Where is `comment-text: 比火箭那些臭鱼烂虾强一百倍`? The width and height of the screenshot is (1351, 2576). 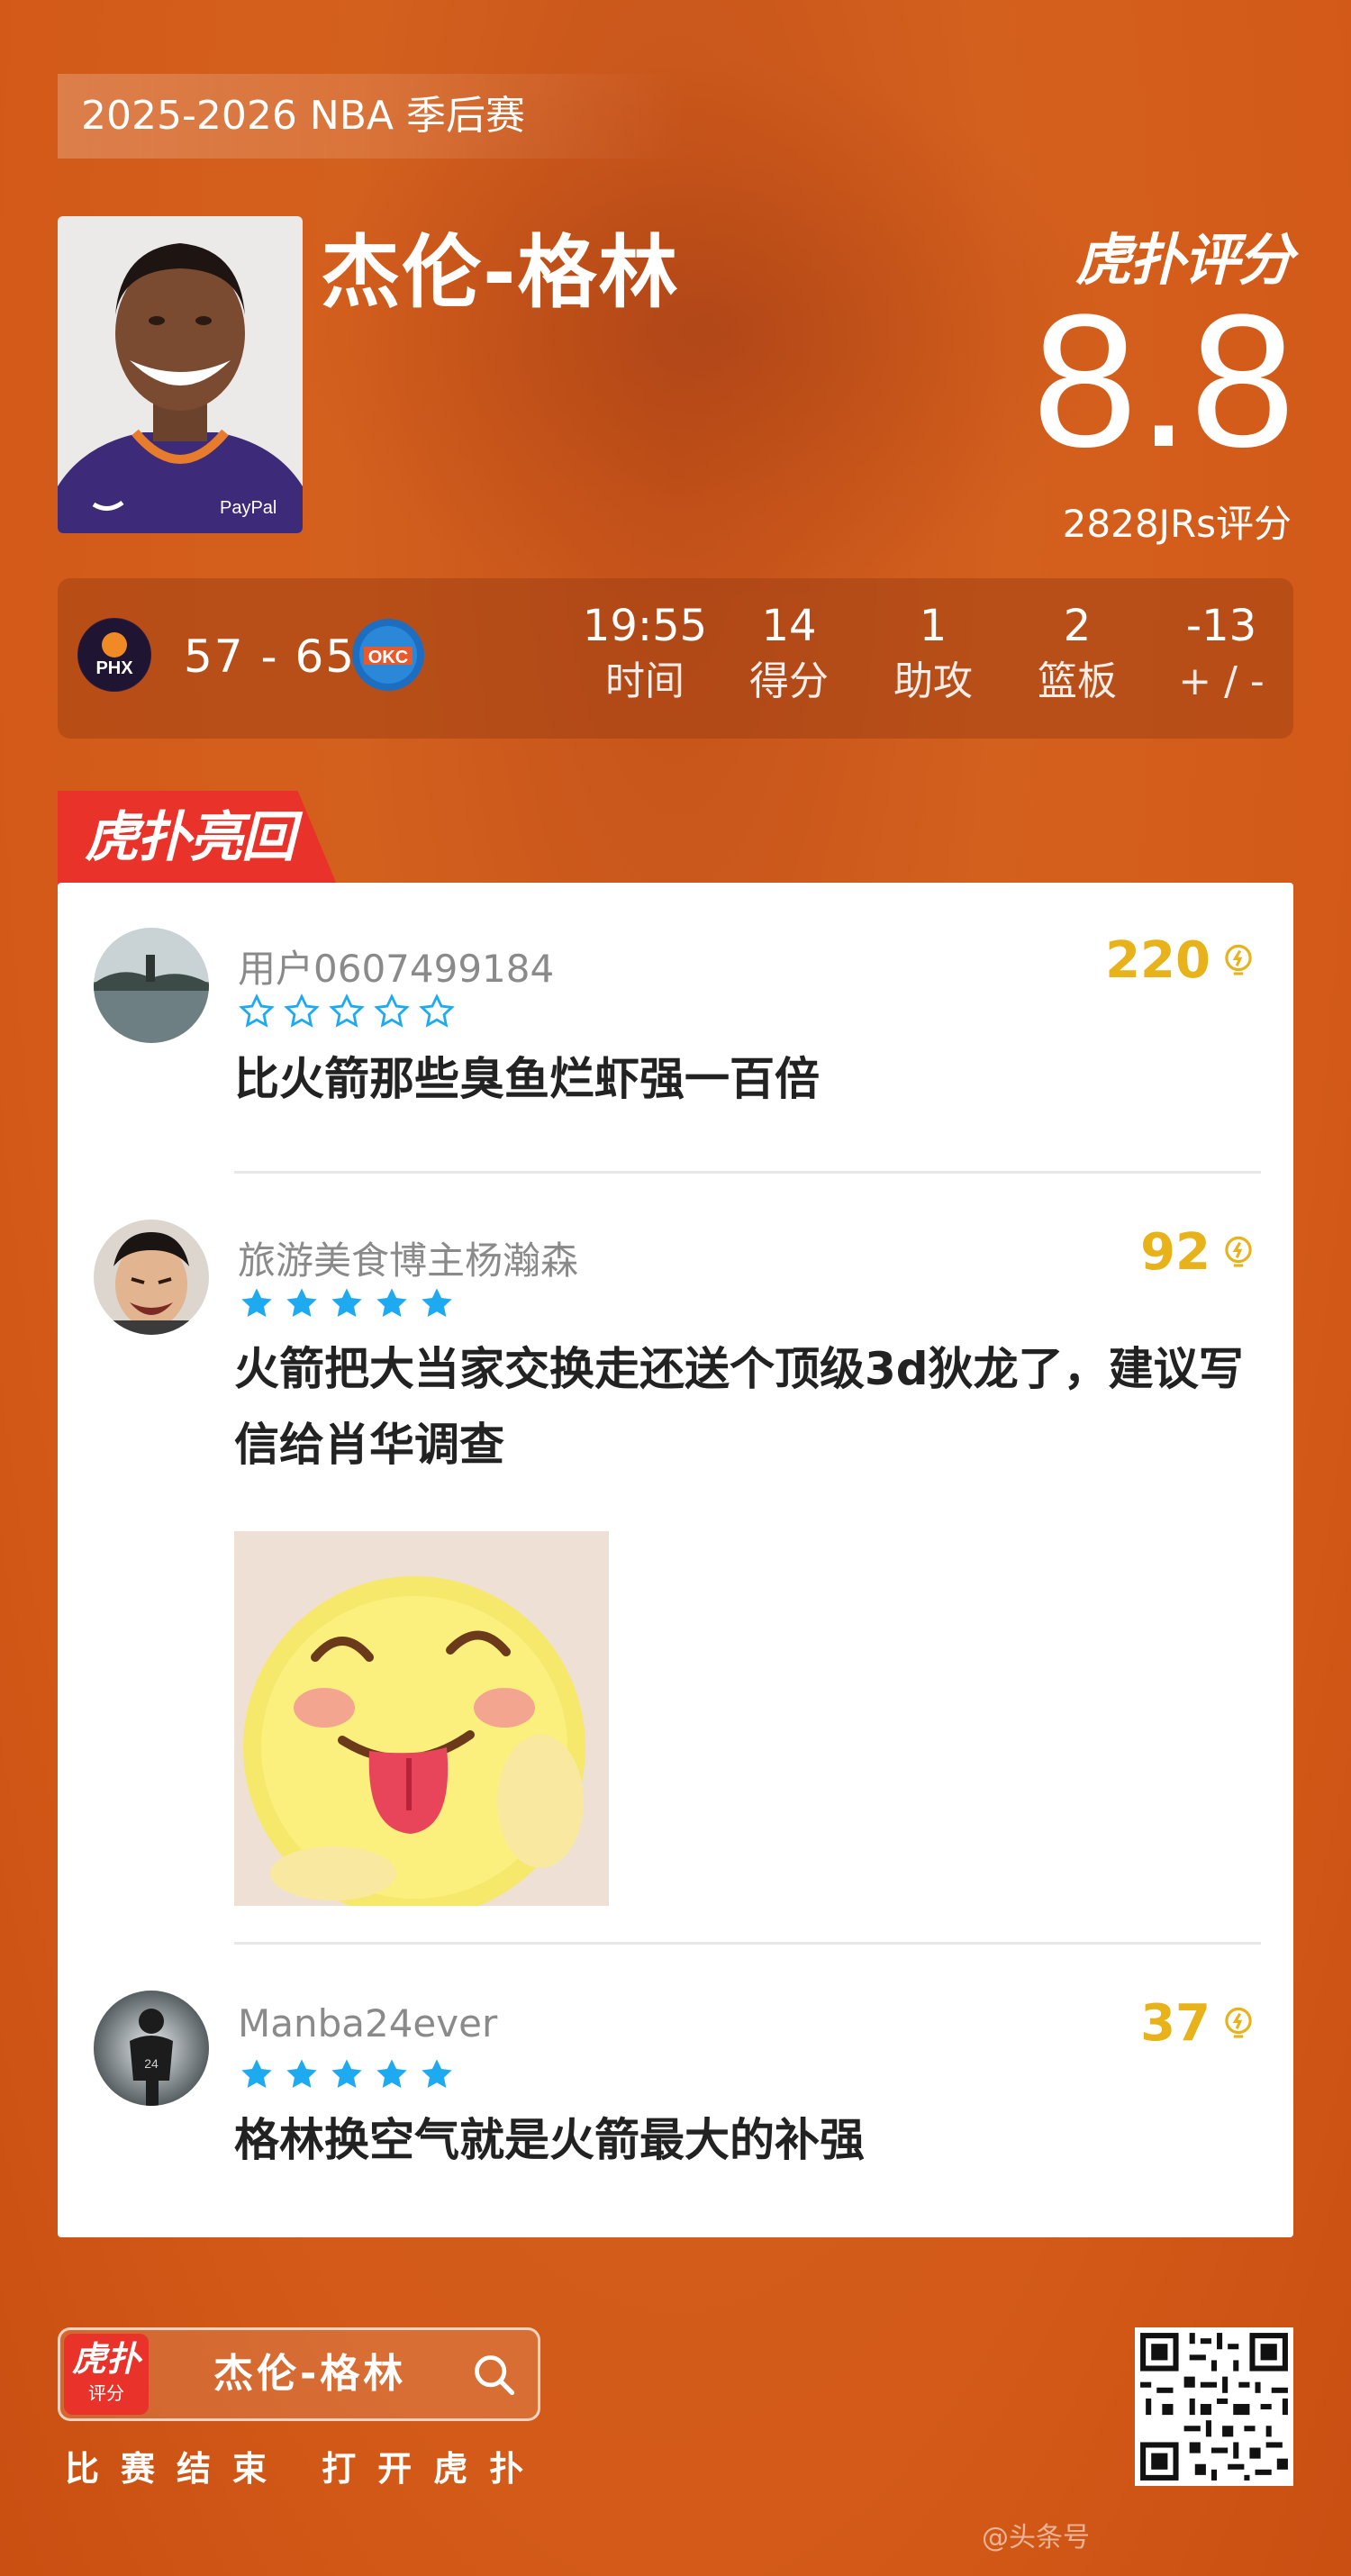
comment-text: 比火箭那些臭鱼烂虾强一百倍 is located at coordinates (527, 1079).